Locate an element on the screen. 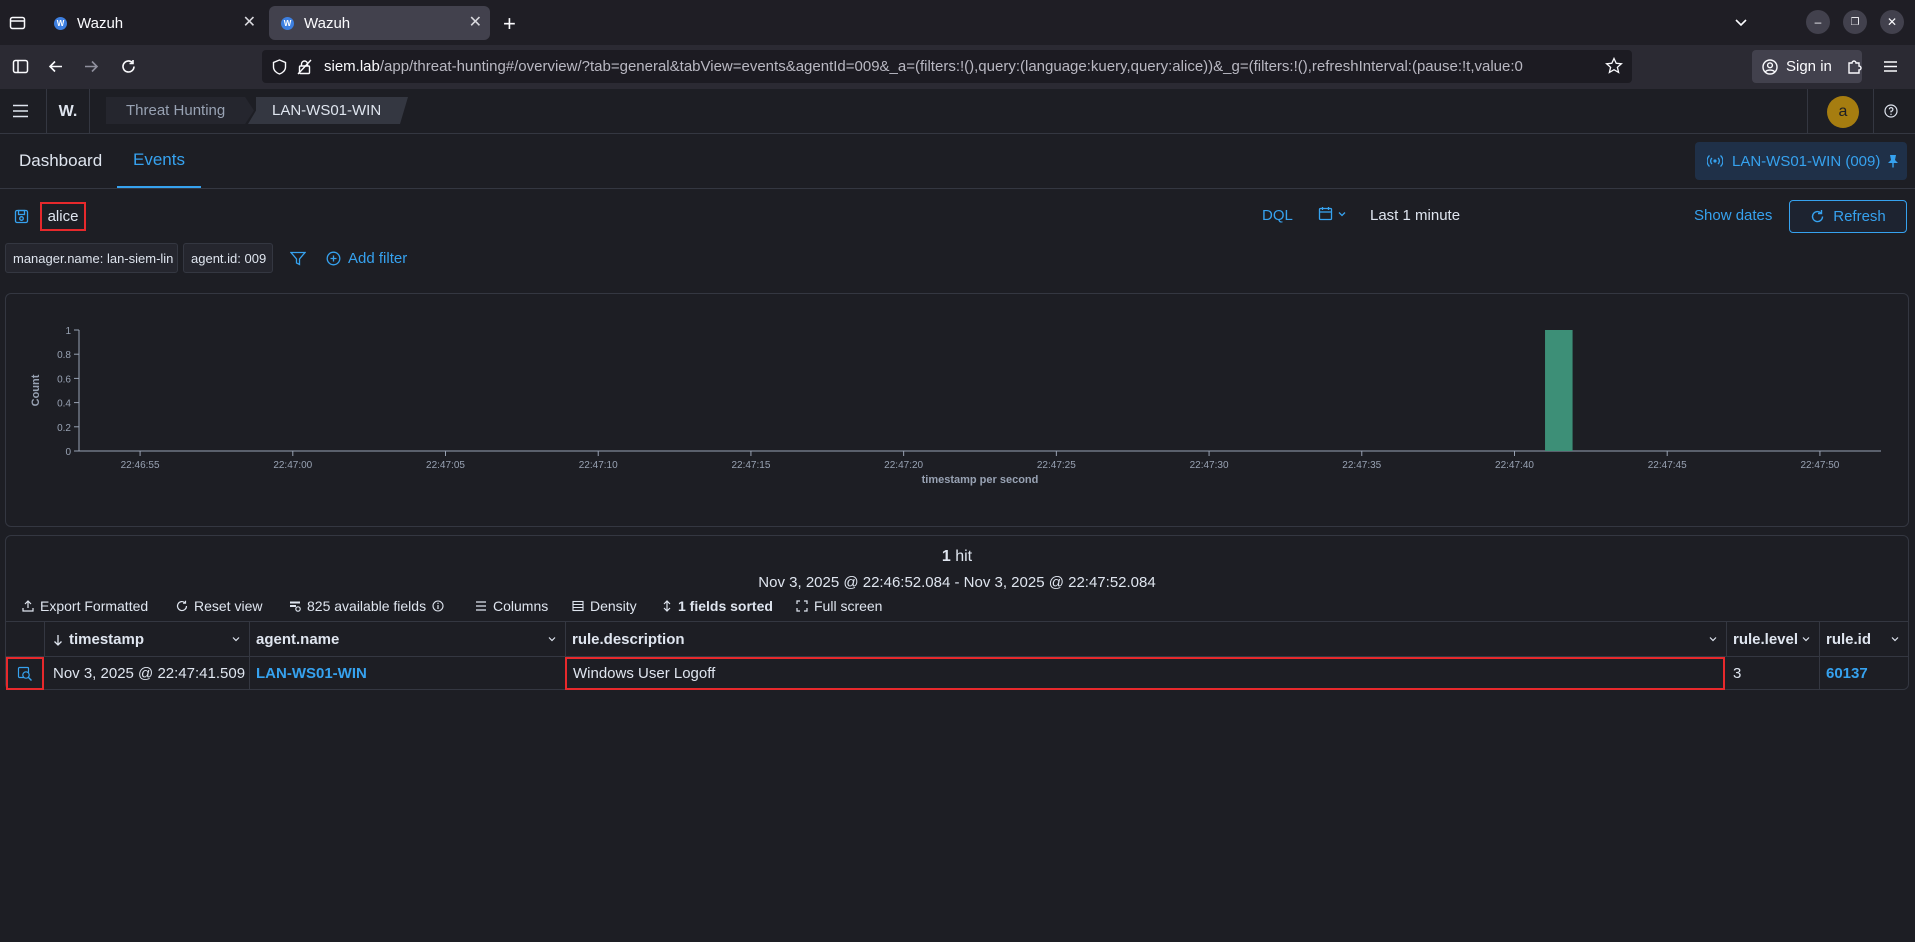  x-tick-label: 22:47:00 is located at coordinates (292, 465).